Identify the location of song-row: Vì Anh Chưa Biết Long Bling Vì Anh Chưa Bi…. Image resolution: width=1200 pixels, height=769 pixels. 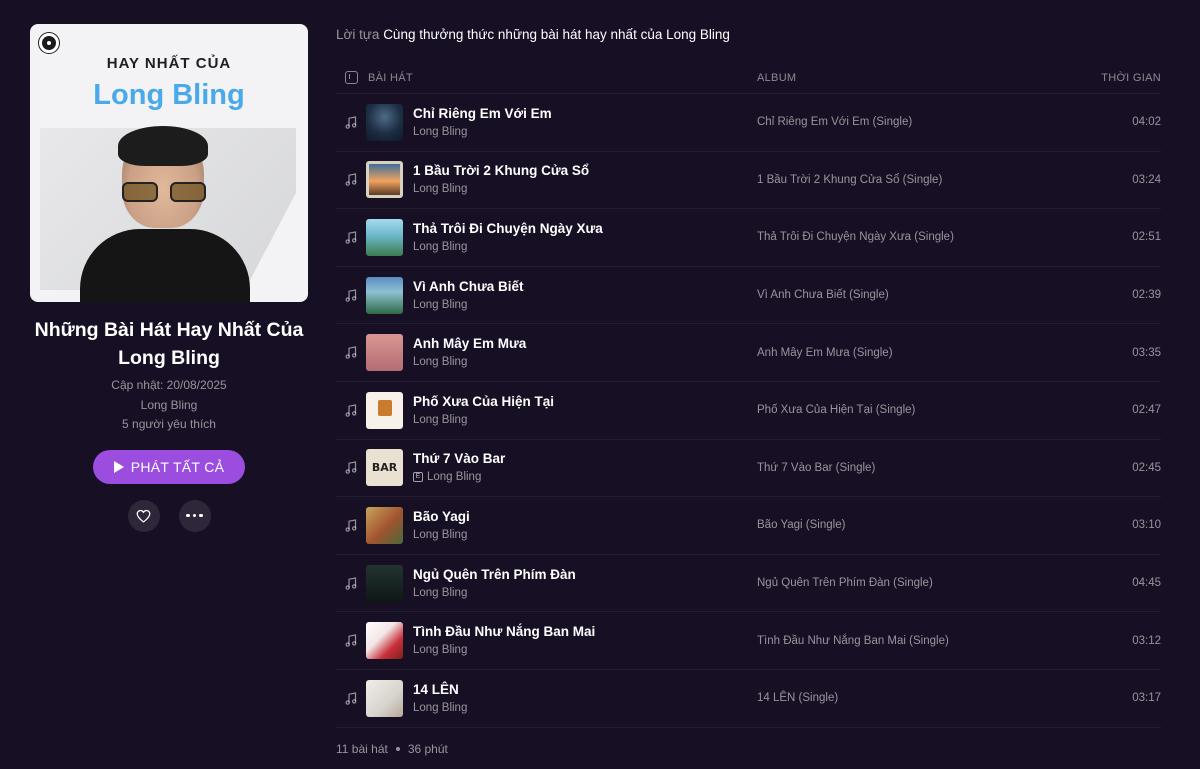
(748, 296).